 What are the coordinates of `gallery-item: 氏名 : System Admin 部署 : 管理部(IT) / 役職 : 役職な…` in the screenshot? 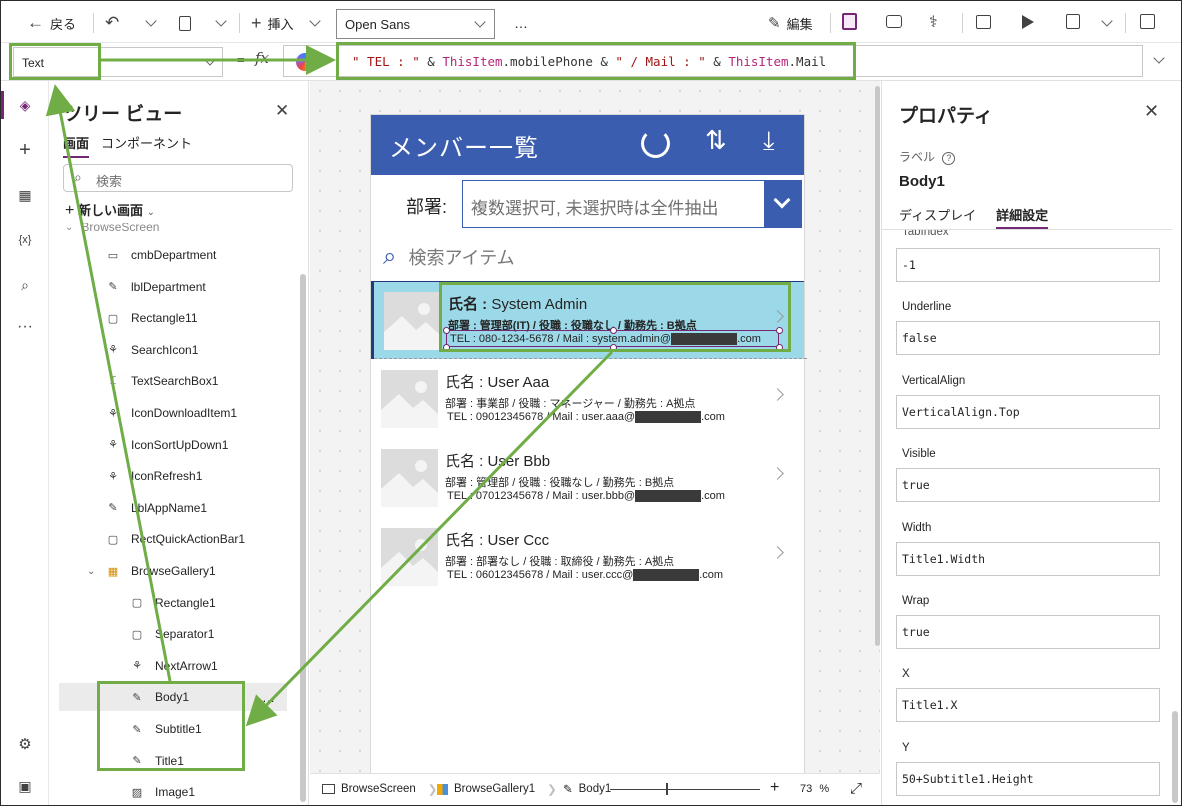 It's located at (589, 320).